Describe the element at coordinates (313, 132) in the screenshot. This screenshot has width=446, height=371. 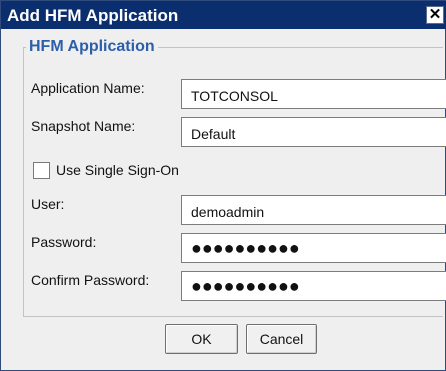
I see `snapshot-name-input: Default` at that location.